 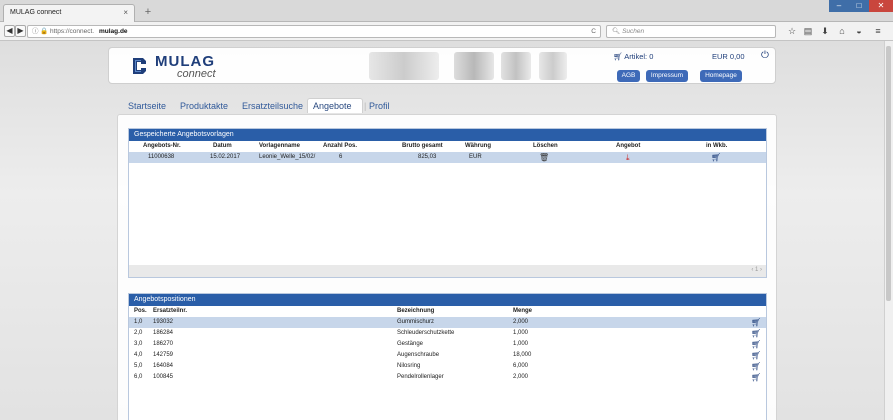 I want to click on cell-bezeichnung: Pendelrollenlager, so click(x=420, y=377).